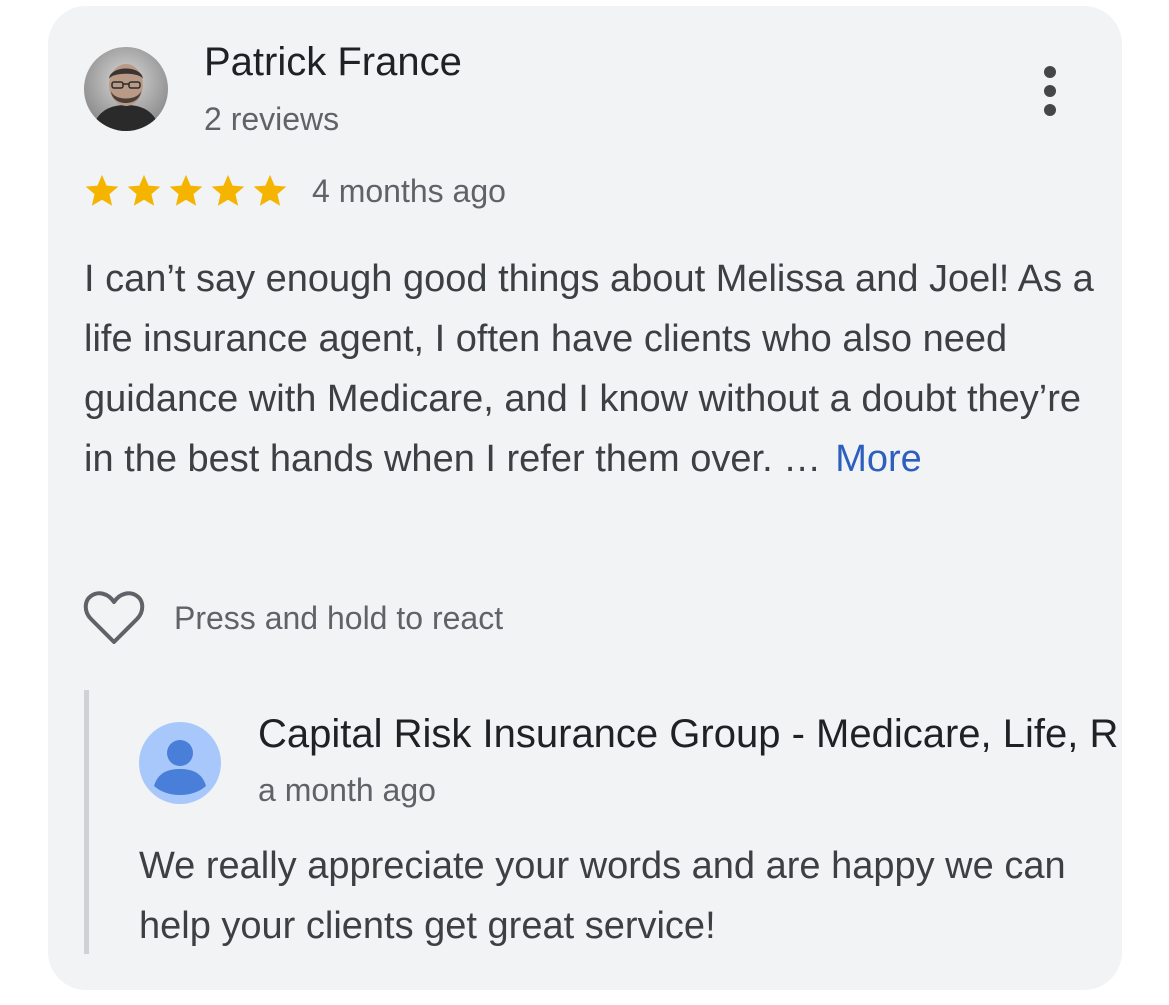 This screenshot has height=1005, width=1169. I want to click on reviewer-avatar, so click(126, 89).